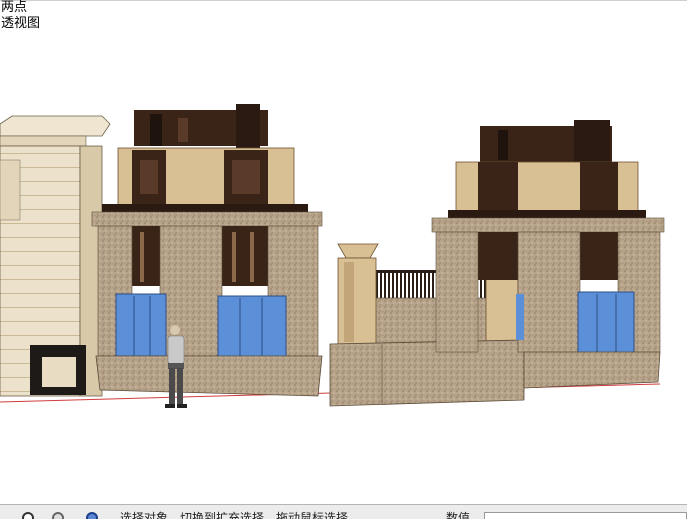  Describe the element at coordinates (14, 7) in the screenshot. I see `camera-mode-line1: 两点` at that location.